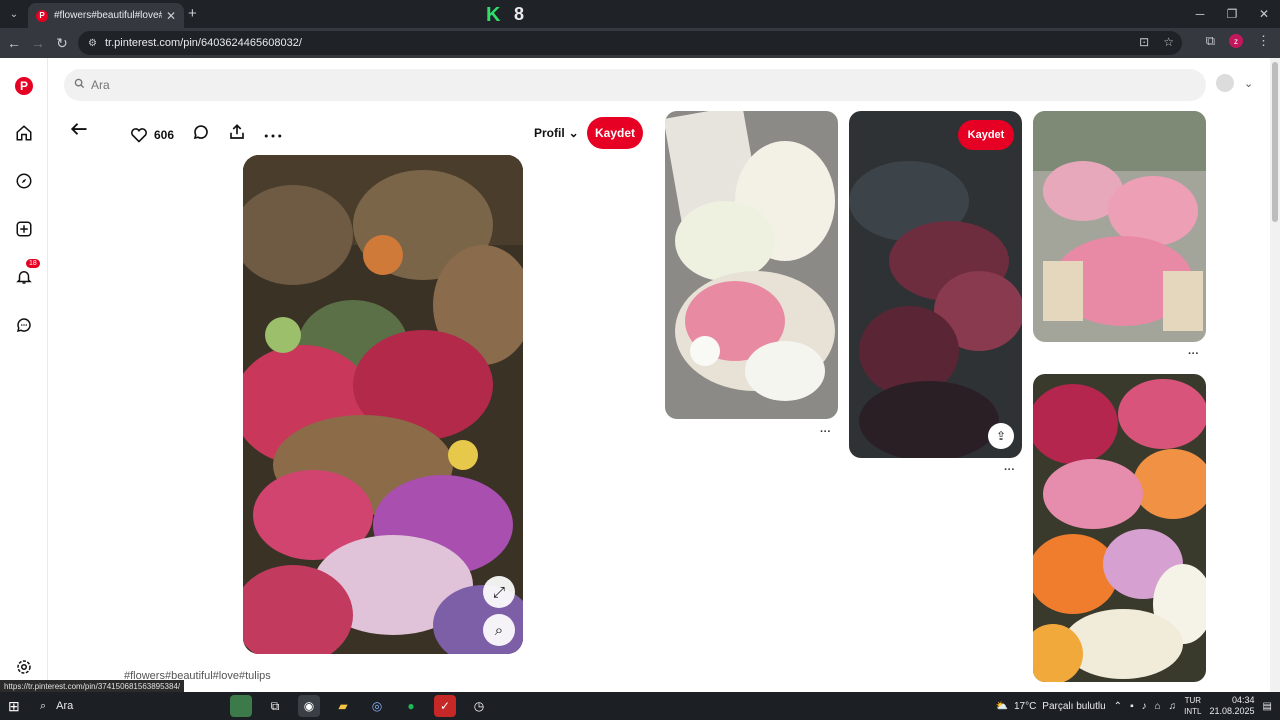 The height and width of the screenshot is (720, 1280). Describe the element at coordinates (164, 134) in the screenshot. I see `like-count: 606` at that location.